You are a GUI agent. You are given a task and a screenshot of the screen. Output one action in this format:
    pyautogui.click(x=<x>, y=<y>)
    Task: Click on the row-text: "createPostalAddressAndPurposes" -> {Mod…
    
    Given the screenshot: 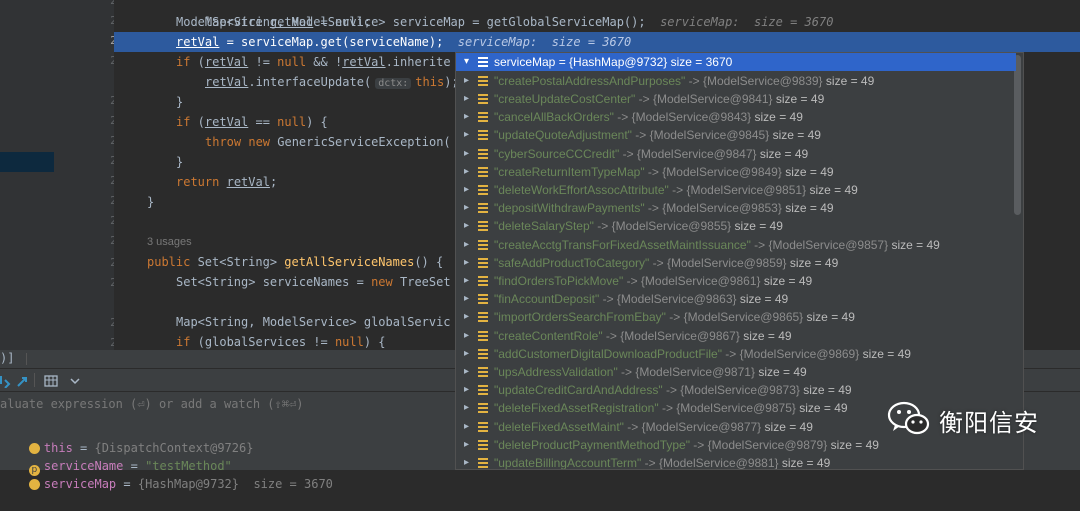 What is the action you would take?
    pyautogui.click(x=684, y=81)
    